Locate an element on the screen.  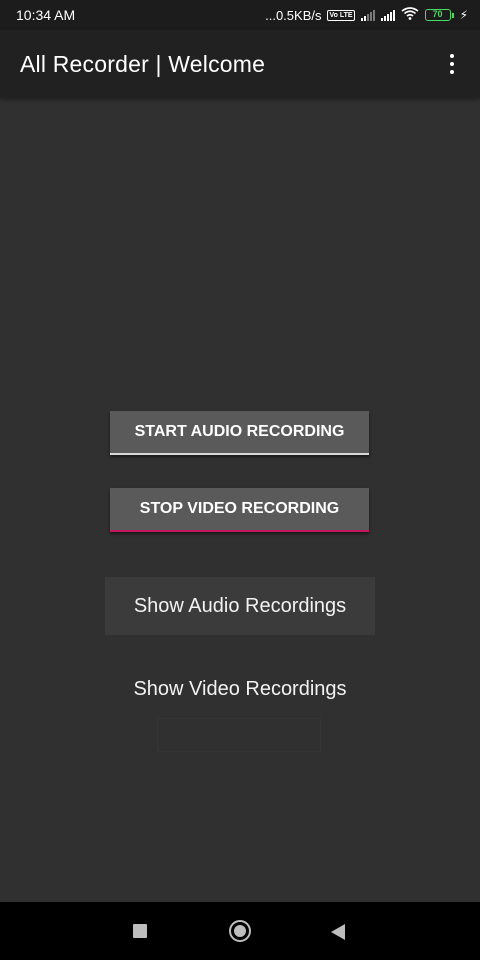
home-circle-icon is located at coordinates (240, 931).